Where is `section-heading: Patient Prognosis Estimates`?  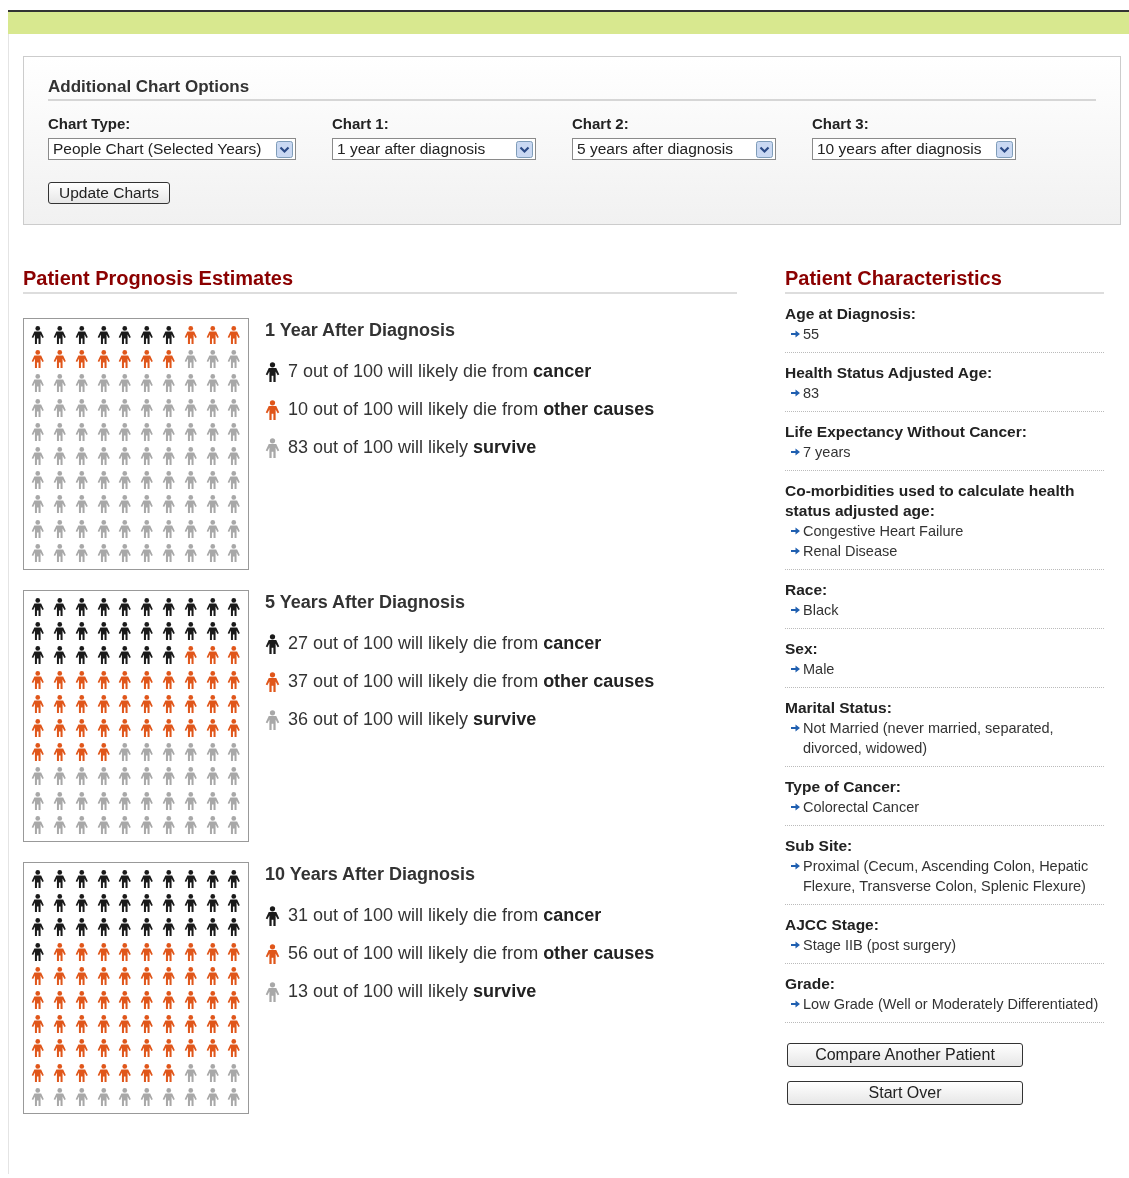
section-heading: Patient Prognosis Estimates is located at coordinates (380, 280).